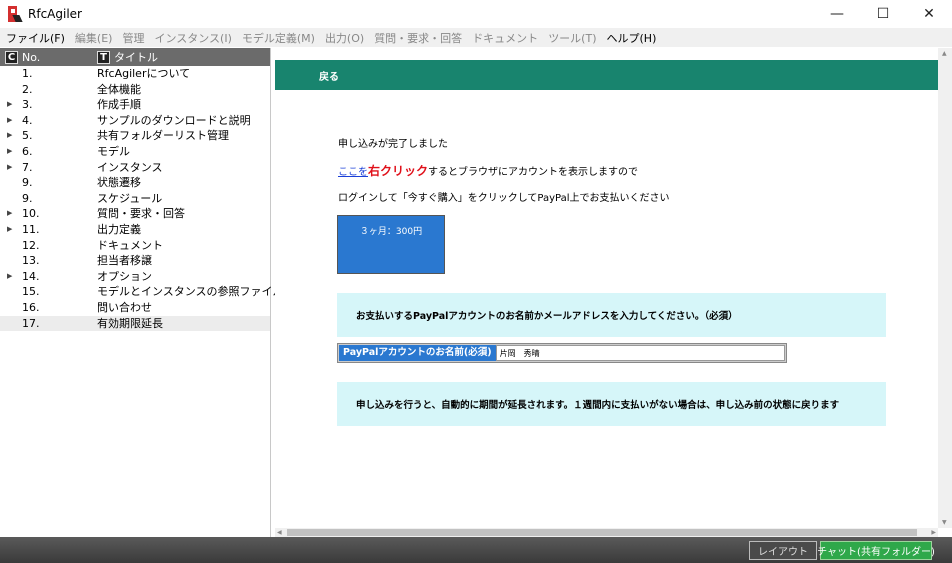  Describe the element at coordinates (31, 276) in the screenshot. I see `tree-row-no: 14.` at that location.